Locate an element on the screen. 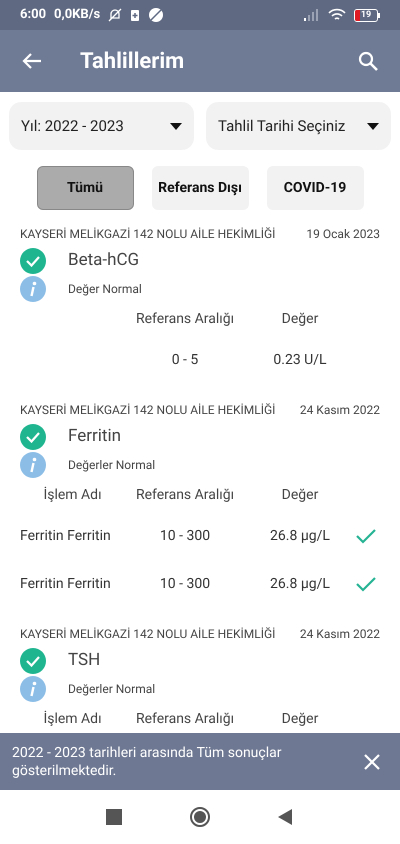 This screenshot has height=844, width=400. filter-tab: Referans Dışı is located at coordinates (200, 188).